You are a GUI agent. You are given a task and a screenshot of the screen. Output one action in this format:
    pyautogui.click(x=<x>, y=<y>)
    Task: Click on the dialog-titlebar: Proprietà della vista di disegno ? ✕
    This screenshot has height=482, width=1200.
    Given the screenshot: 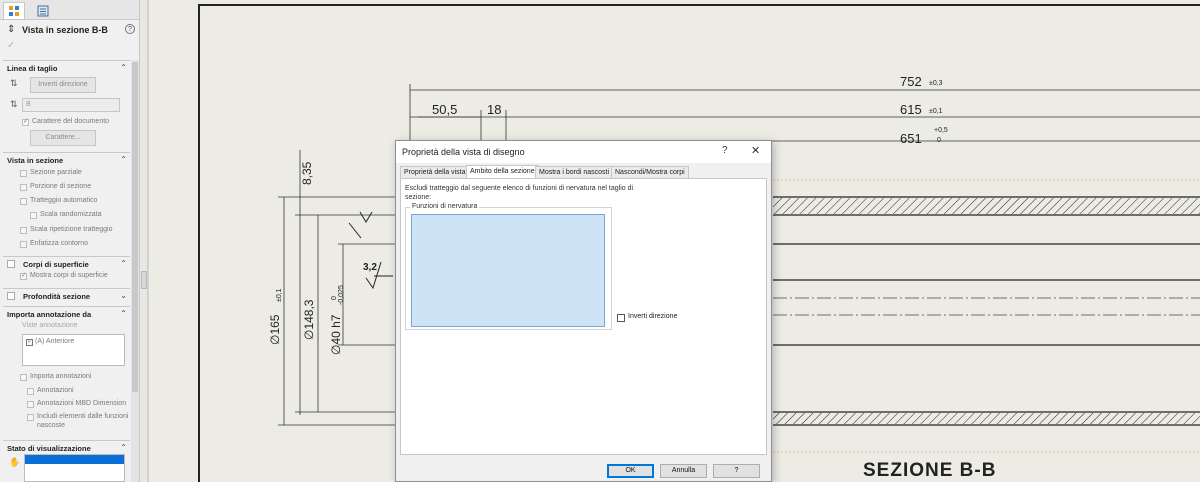 What is the action you would take?
    pyautogui.click(x=583, y=152)
    